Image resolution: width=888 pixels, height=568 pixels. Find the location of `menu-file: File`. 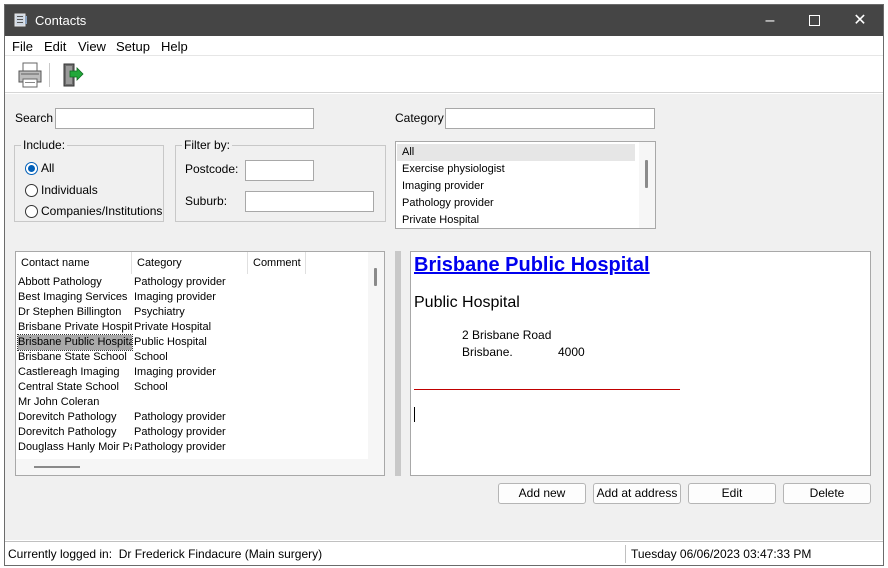

menu-file: File is located at coordinates (22, 46).